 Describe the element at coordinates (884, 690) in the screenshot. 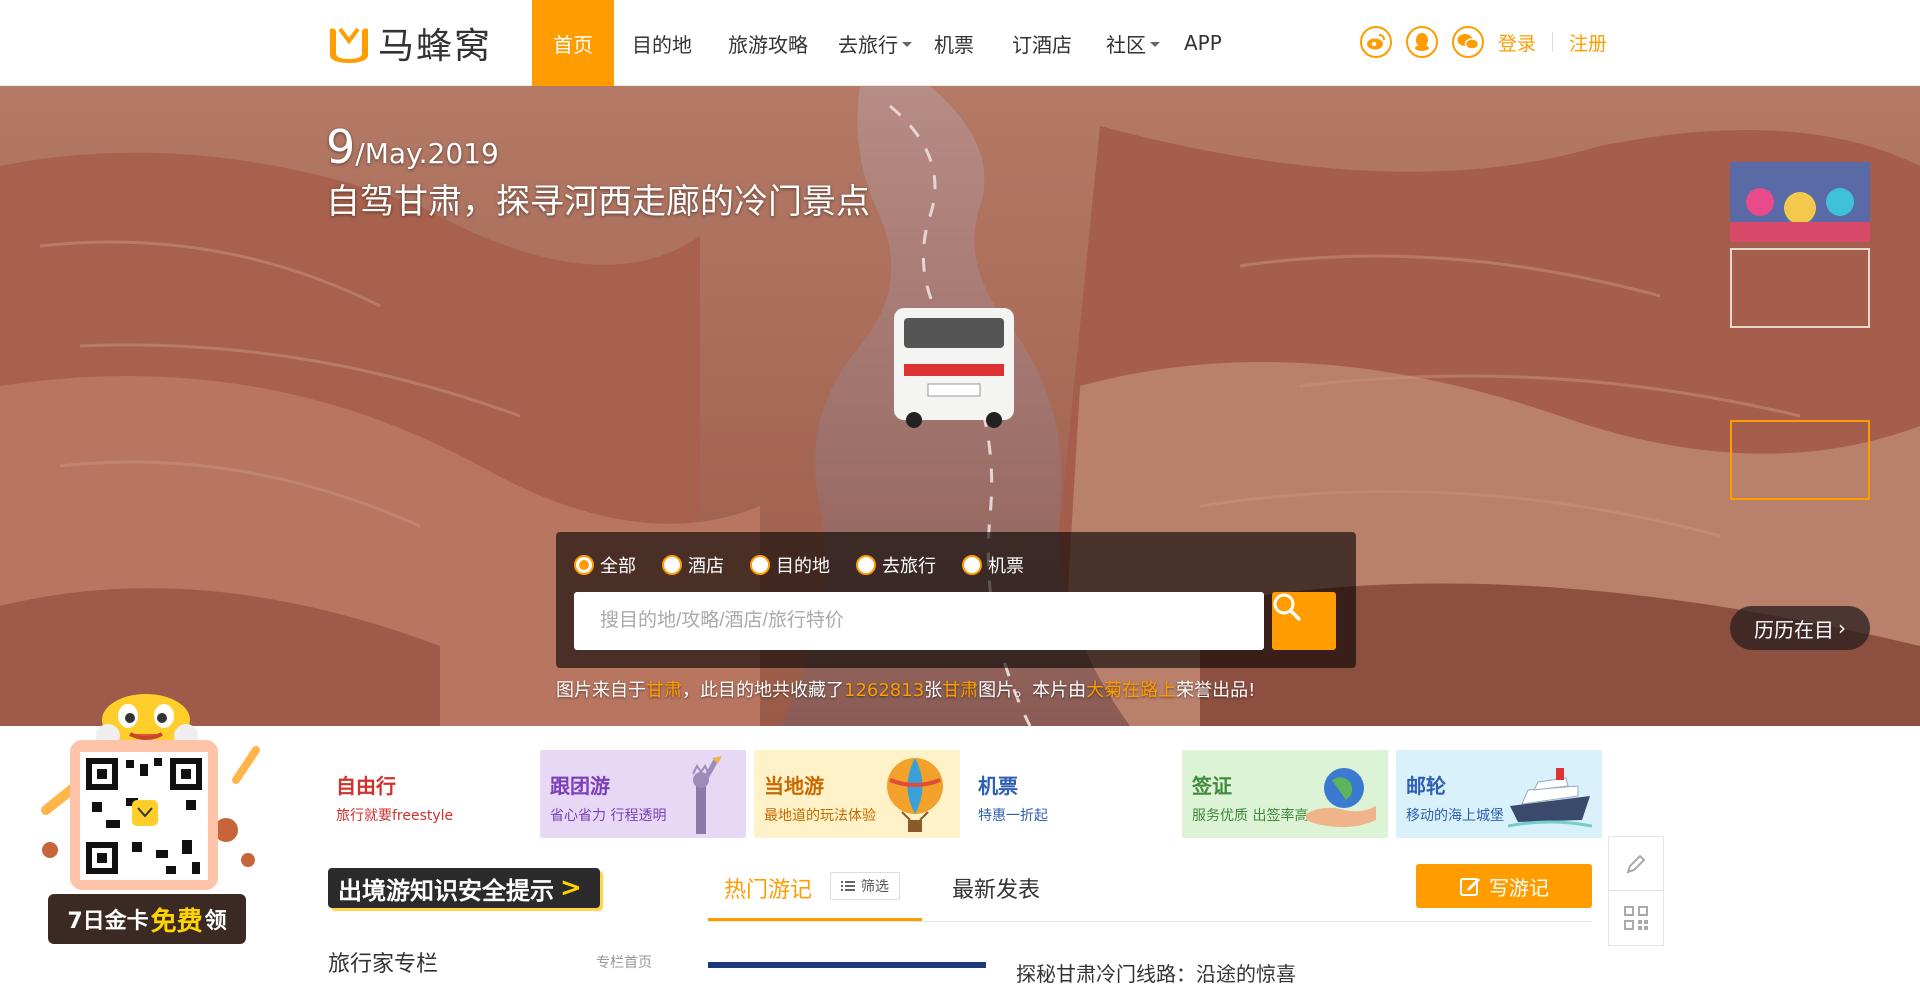

I see `credit-count: 1262813` at that location.